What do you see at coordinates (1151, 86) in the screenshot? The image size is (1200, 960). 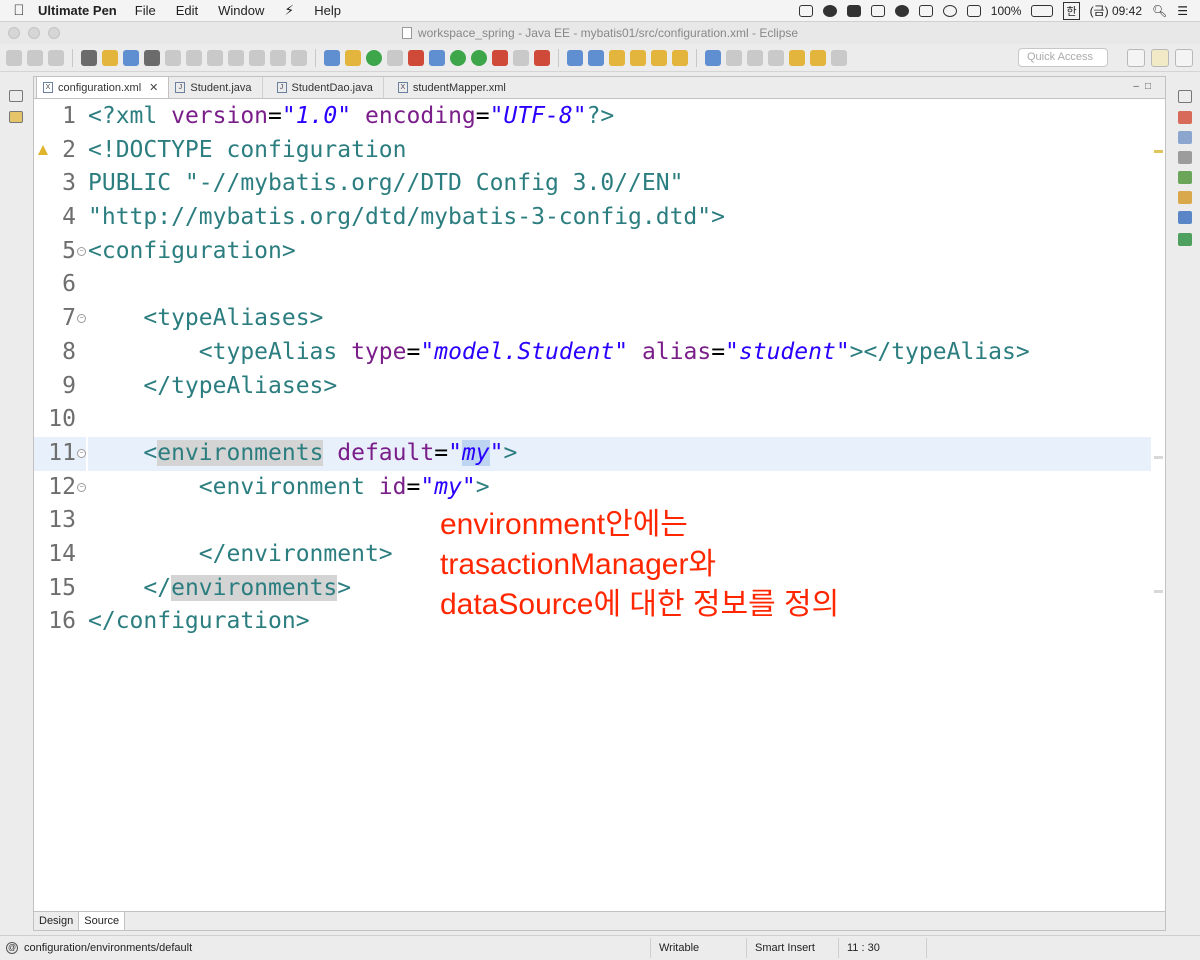 I see `maximize-view-icon: □` at bounding box center [1151, 86].